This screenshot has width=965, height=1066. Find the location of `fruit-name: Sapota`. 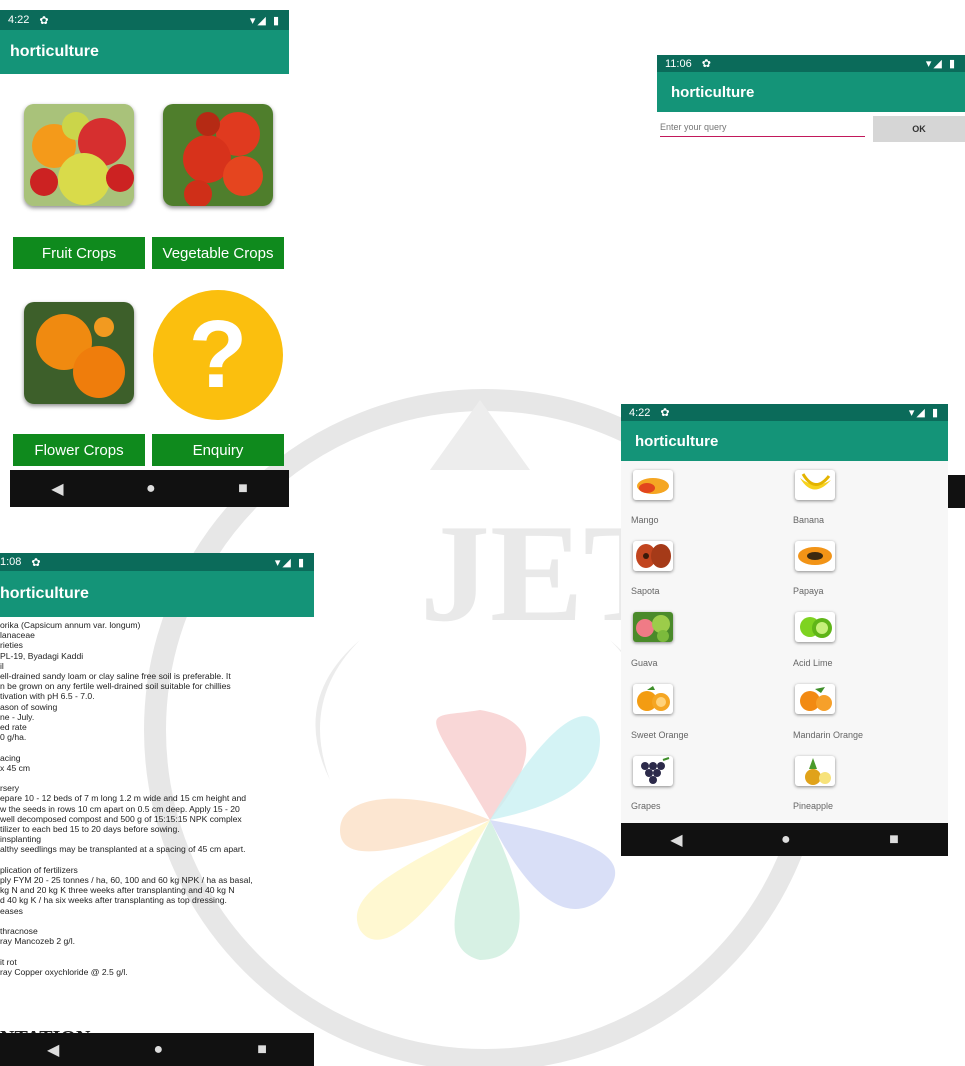

fruit-name: Sapota is located at coordinates (645, 591).